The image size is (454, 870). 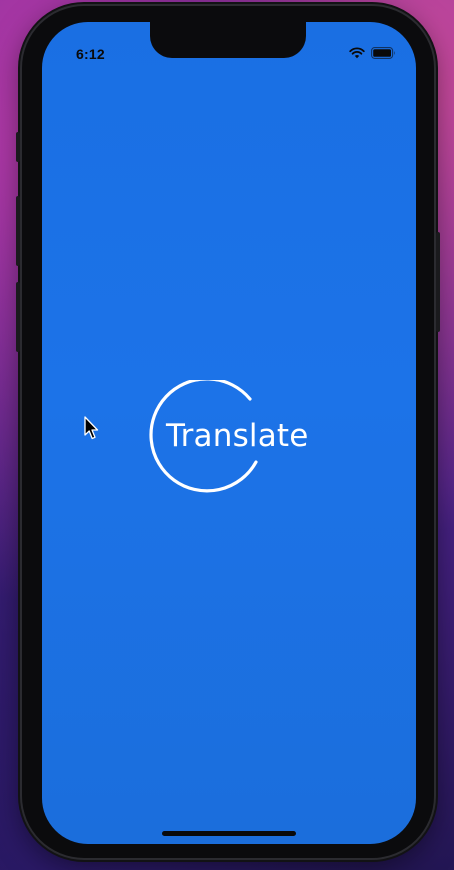 I want to click on status-icons, so click(x=372, y=55).